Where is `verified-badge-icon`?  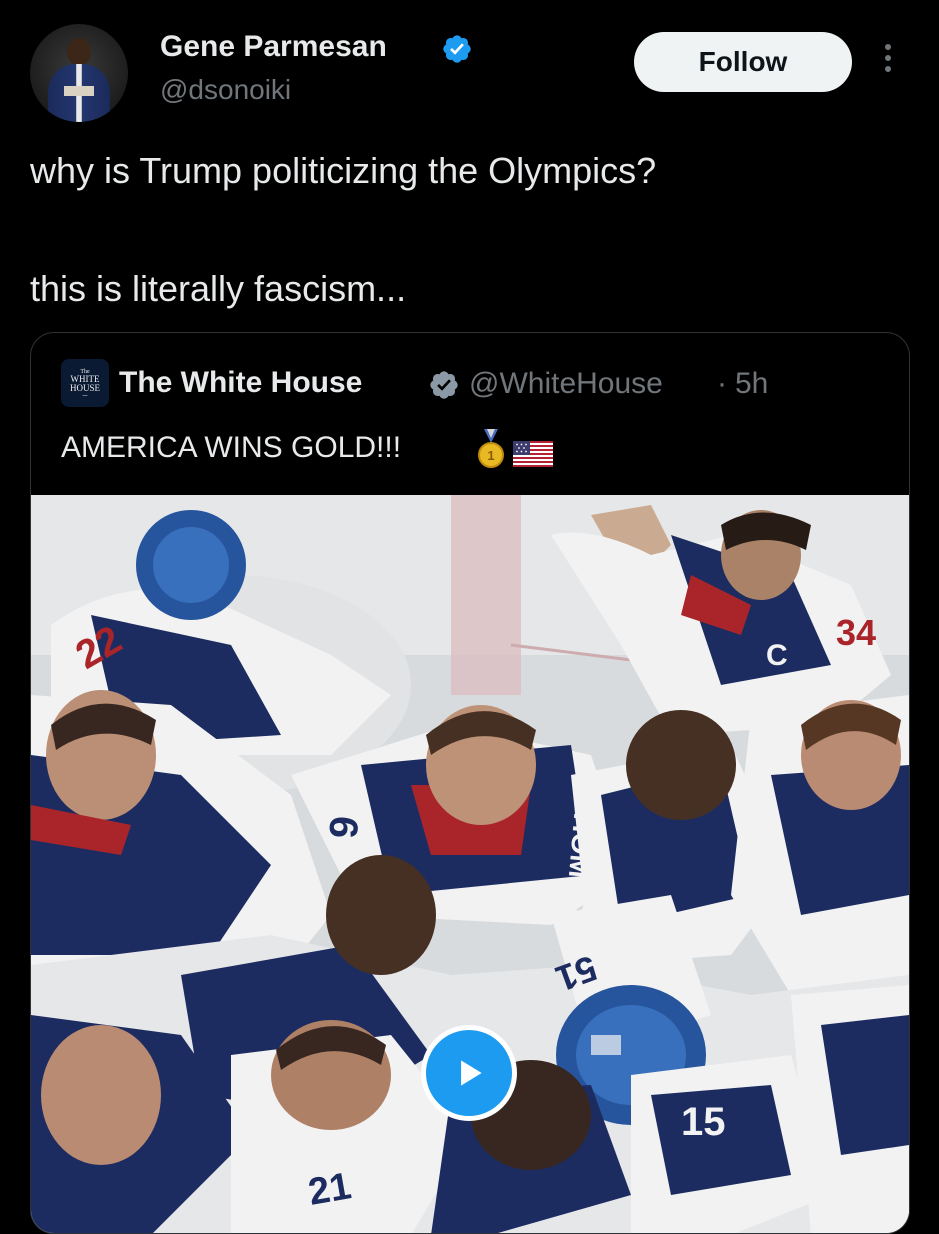 verified-badge-icon is located at coordinates (457, 49).